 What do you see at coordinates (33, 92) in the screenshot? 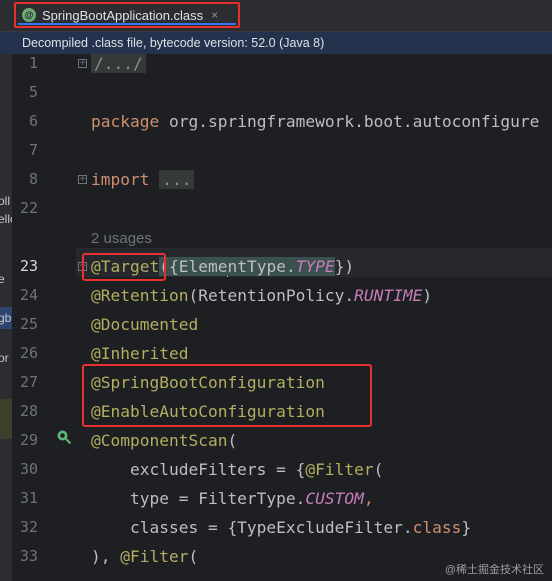
I see `line-number: 5` at bounding box center [33, 92].